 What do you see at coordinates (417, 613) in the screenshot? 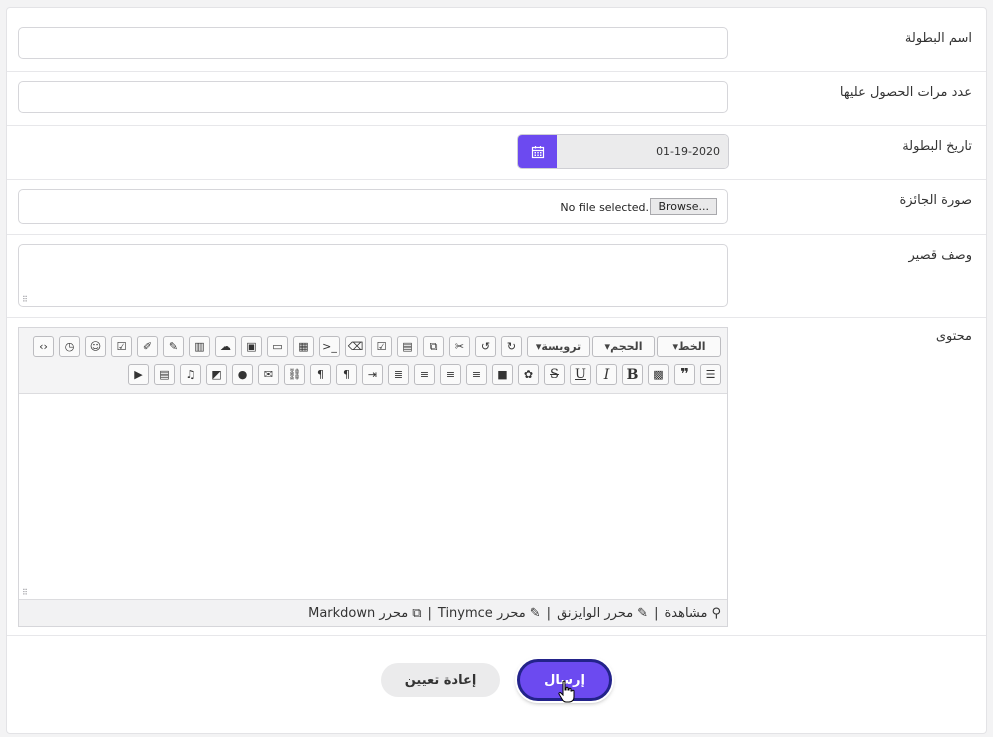
I see `markdown-icon: ⧉` at bounding box center [417, 613].